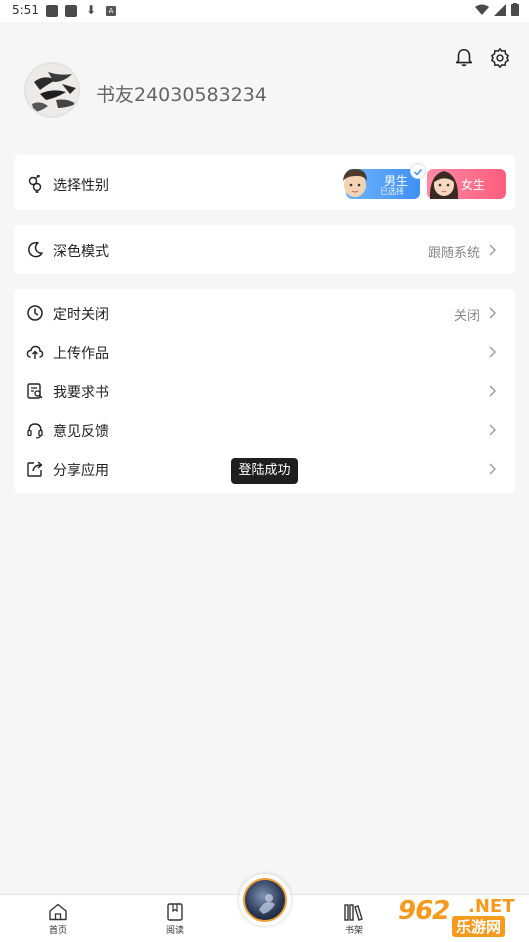 The height and width of the screenshot is (942, 529). Describe the element at coordinates (444, 185) in the screenshot. I see `female-face-icon` at that location.